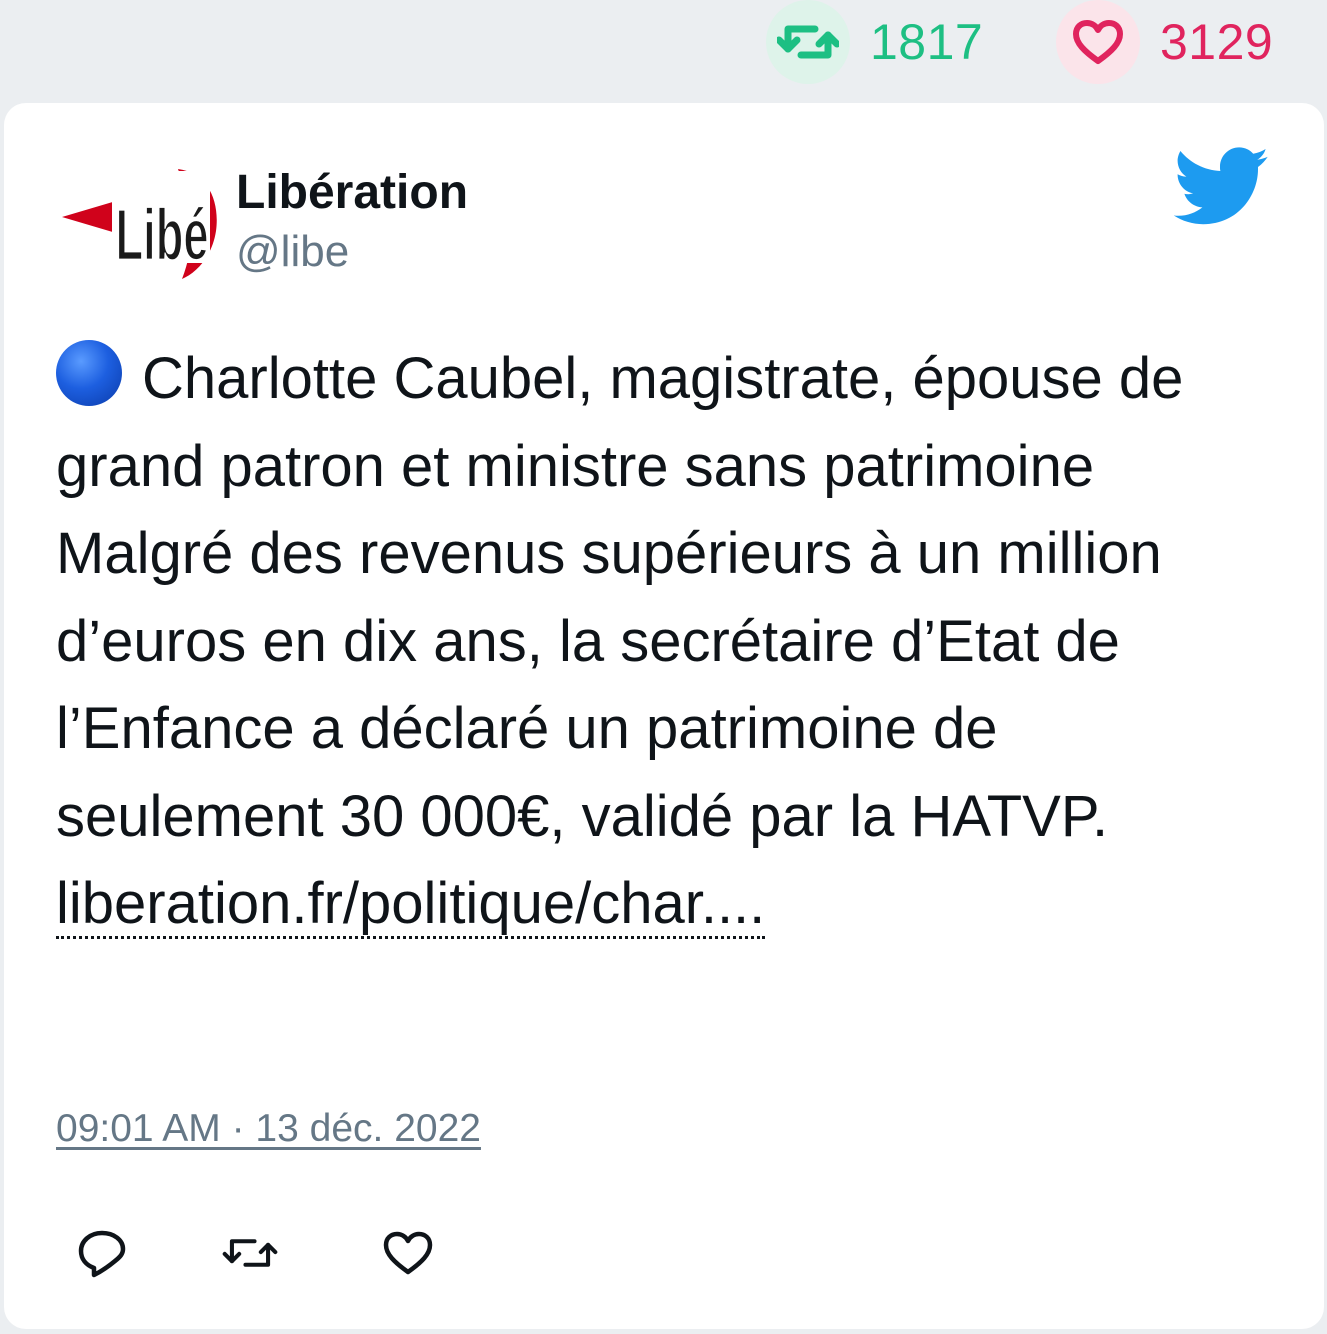  What do you see at coordinates (162, 235) in the screenshot?
I see `svg-text: Libé` at bounding box center [162, 235].